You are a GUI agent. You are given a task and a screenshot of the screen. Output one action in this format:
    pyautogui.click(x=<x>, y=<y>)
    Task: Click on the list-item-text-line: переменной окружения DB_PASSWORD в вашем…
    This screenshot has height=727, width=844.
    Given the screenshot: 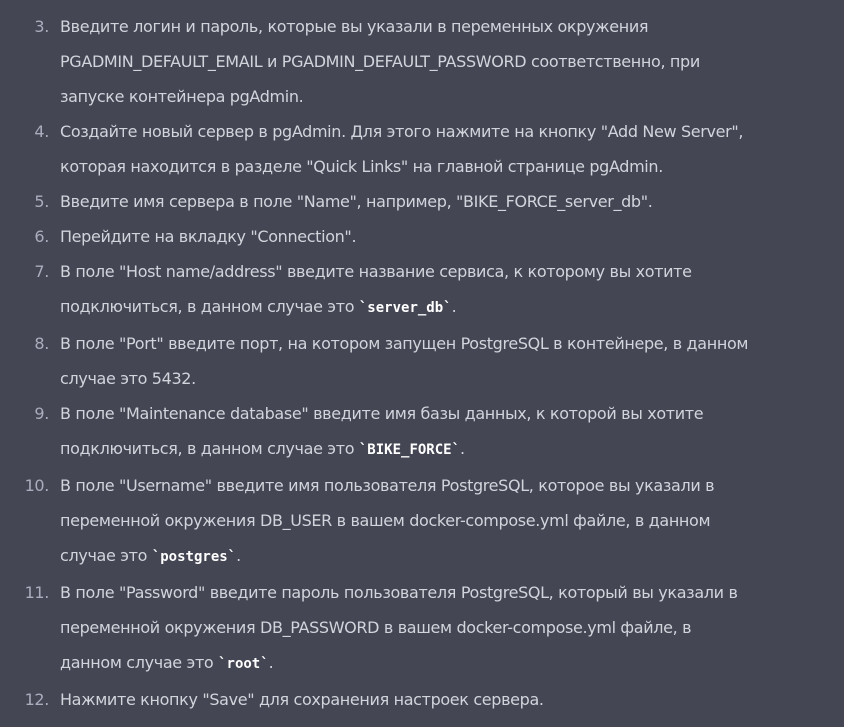 What is the action you would take?
    pyautogui.click(x=447, y=627)
    